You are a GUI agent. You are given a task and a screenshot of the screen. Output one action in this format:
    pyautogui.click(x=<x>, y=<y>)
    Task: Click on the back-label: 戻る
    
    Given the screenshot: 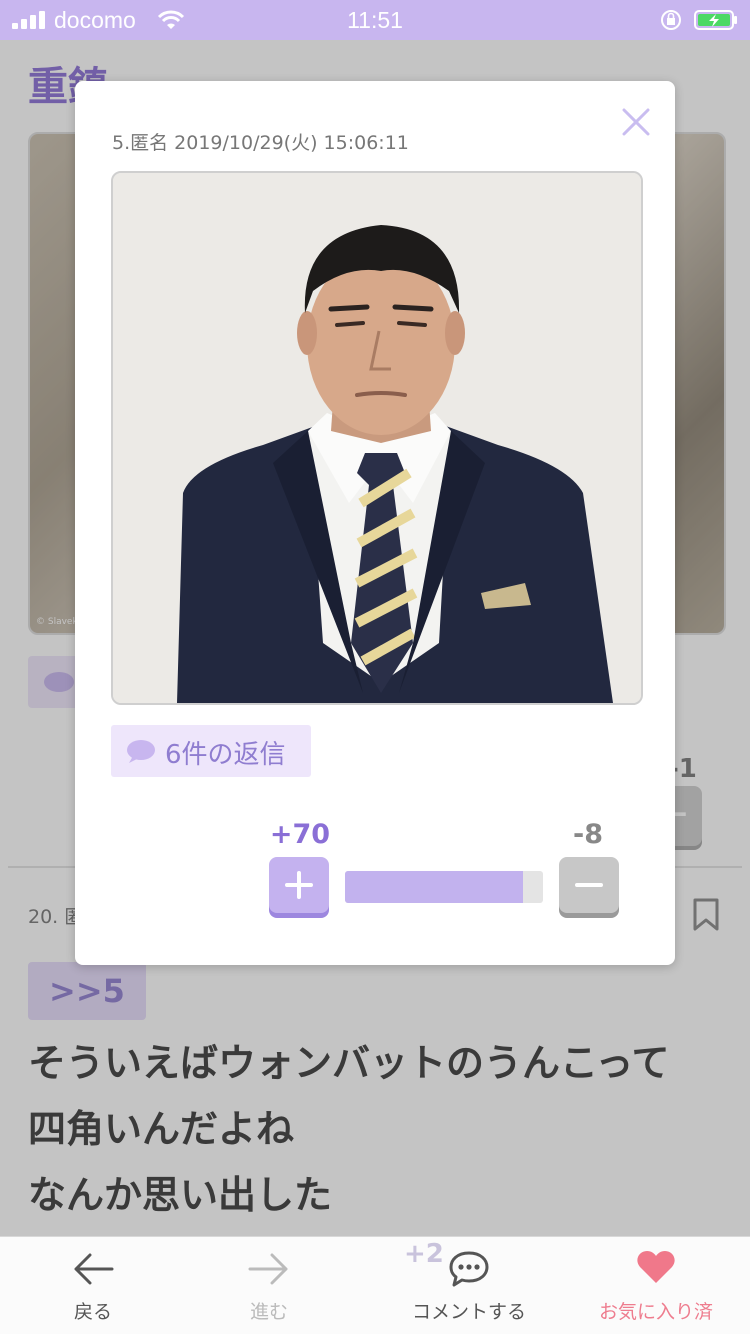 What is the action you would take?
    pyautogui.click(x=92, y=1312)
    